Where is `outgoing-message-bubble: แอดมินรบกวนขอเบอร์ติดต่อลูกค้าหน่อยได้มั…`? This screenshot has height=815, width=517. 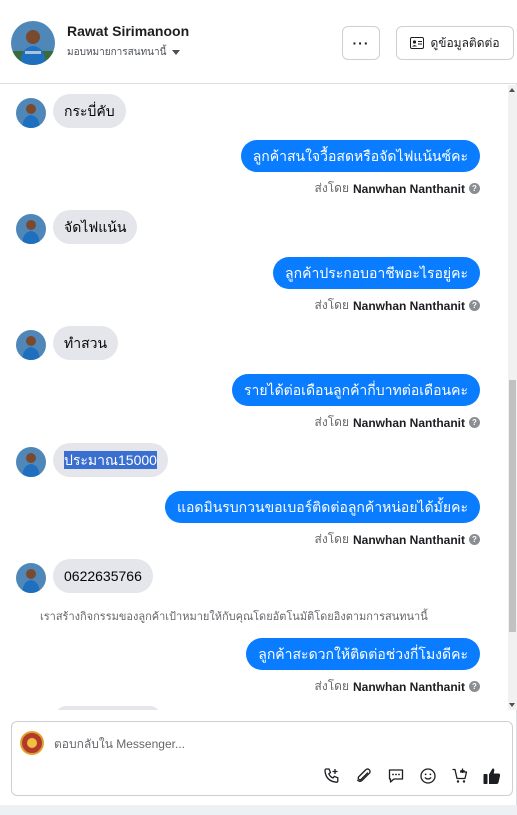 outgoing-message-bubble: แอดมินรบกวนขอเบอร์ติดต่อลูกค้าหน่อยได้มั… is located at coordinates (322, 507).